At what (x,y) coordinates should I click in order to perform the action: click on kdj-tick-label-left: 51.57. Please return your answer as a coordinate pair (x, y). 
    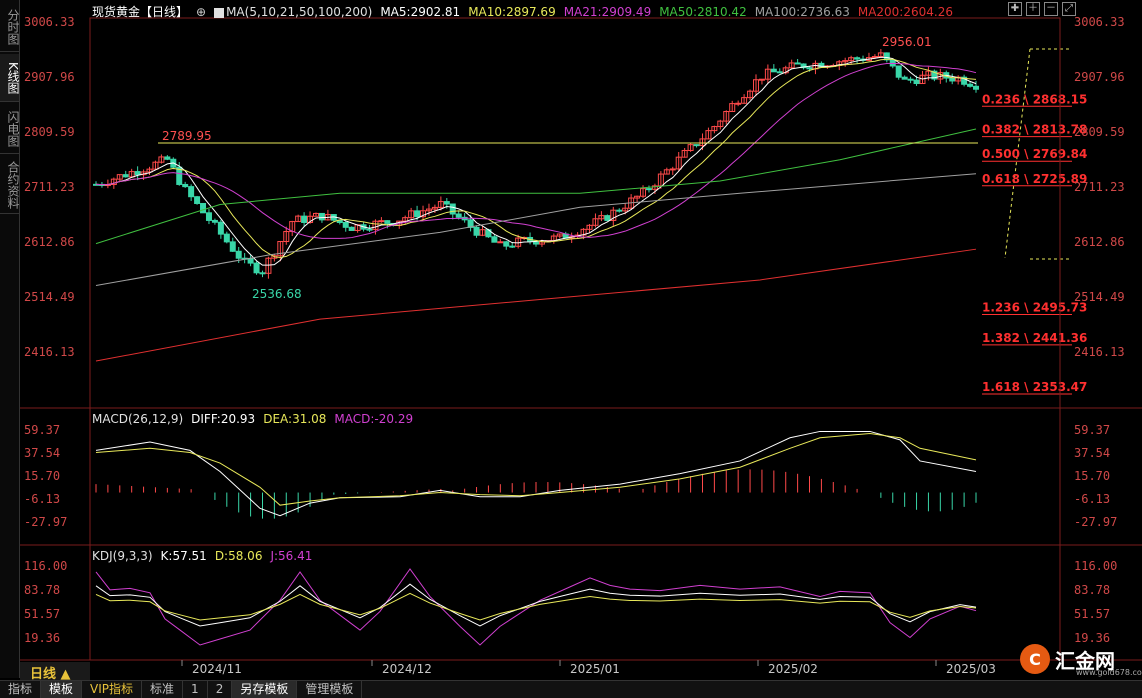
    Looking at the image, I should click on (42, 614).